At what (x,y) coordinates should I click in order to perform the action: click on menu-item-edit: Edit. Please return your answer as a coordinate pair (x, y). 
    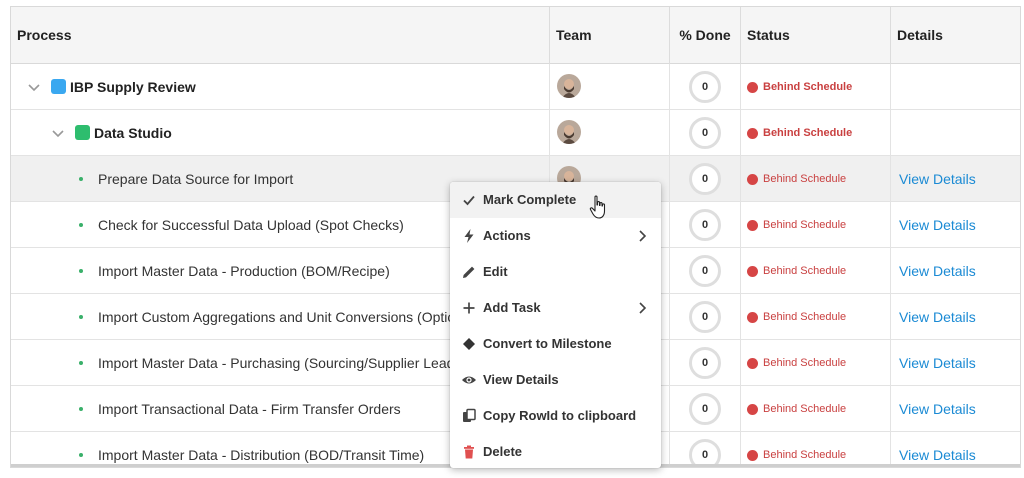
    Looking at the image, I should click on (555, 272).